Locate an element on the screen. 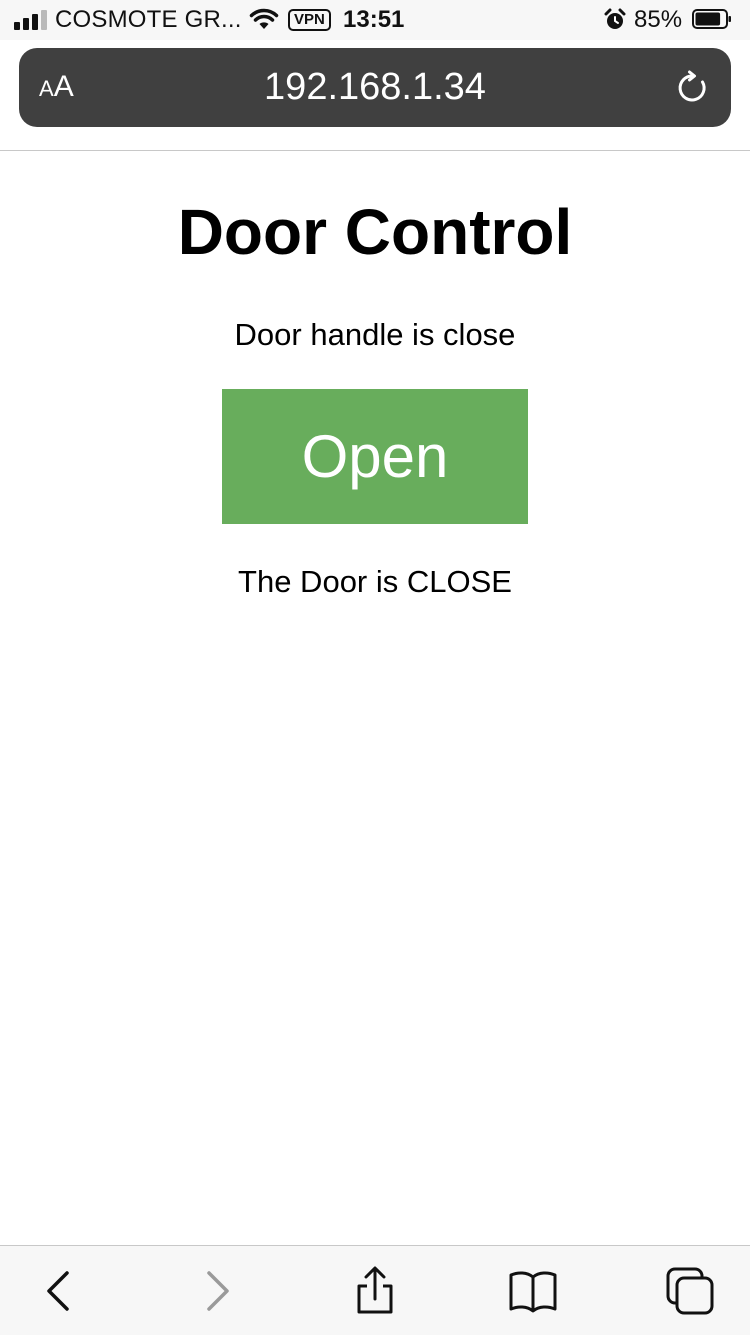 Image resolution: width=750 pixels, height=1335 pixels. open-button: Open is located at coordinates (375, 456).